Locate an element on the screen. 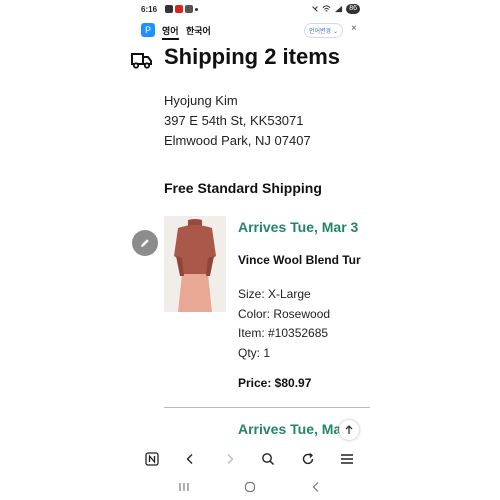  papago-logo-icon: P is located at coordinates (148, 30).